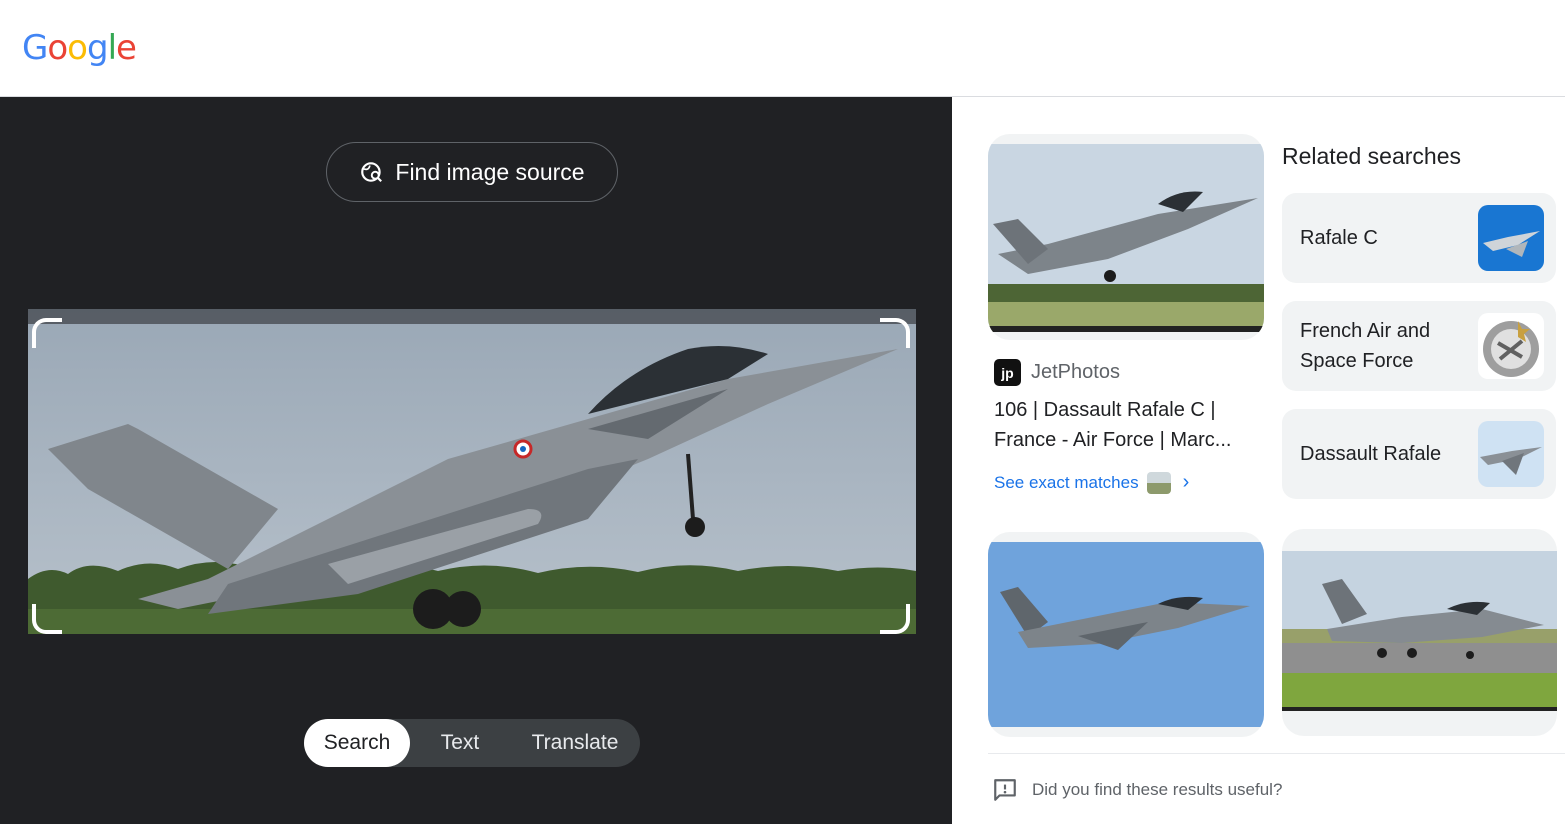 Image resolution: width=1565 pixels, height=824 pixels. I want to click on google-logo: Google, so click(79, 48).